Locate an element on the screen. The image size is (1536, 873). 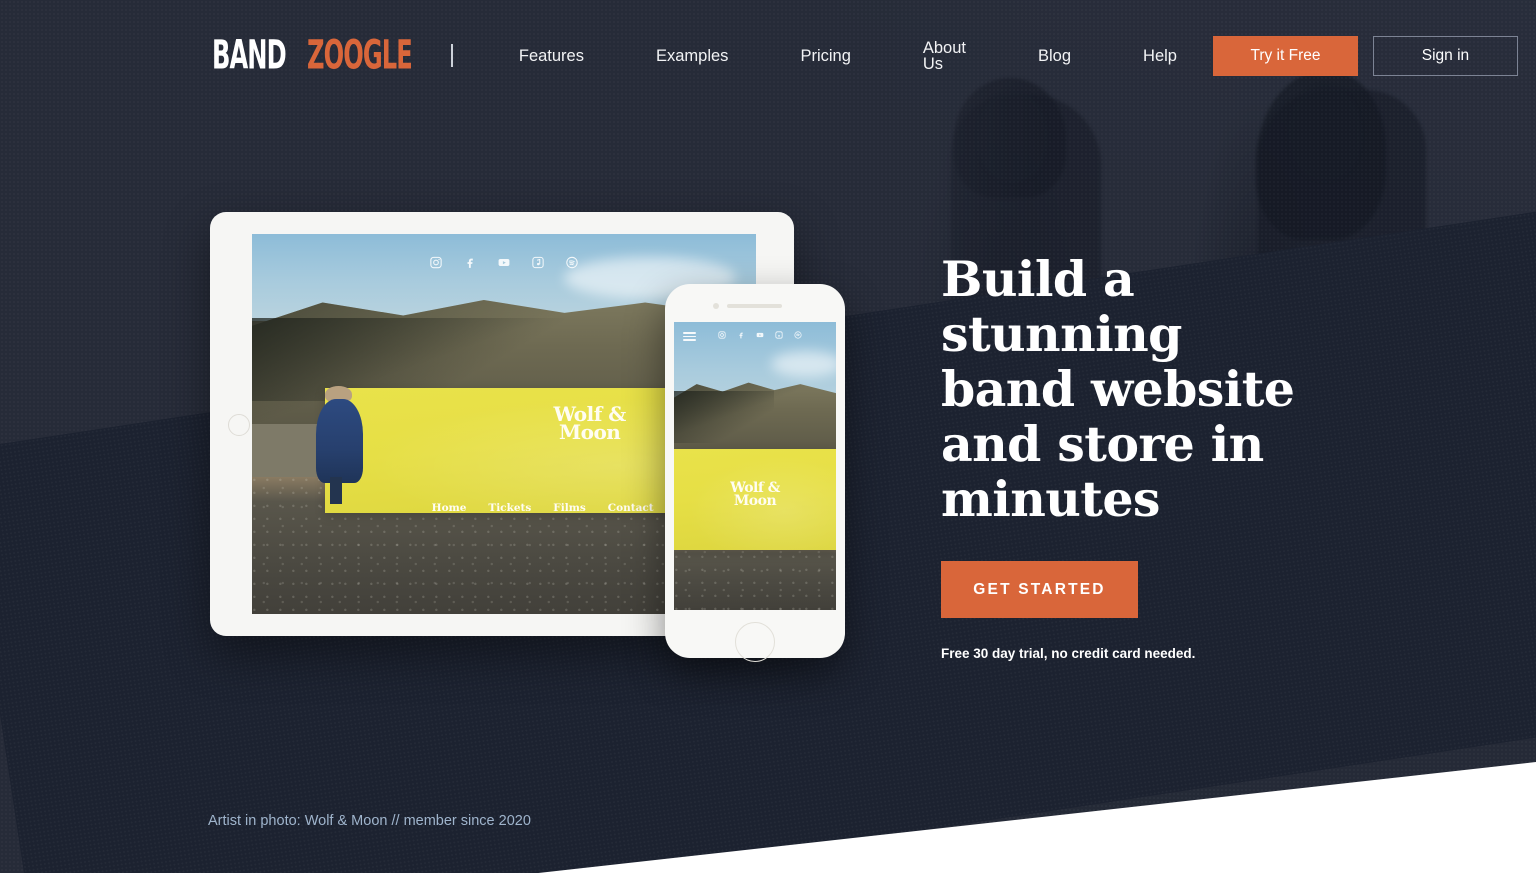
site-nav-tickets: Tickets is located at coordinates (509, 508).